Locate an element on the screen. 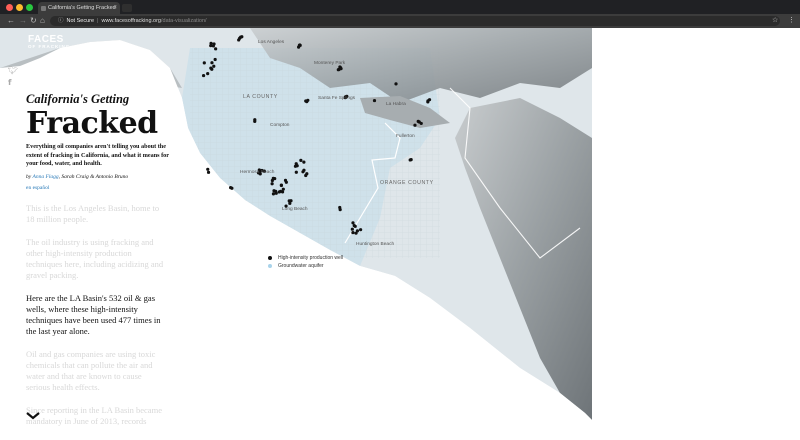  byline-prefix: by is located at coordinates (29, 176).